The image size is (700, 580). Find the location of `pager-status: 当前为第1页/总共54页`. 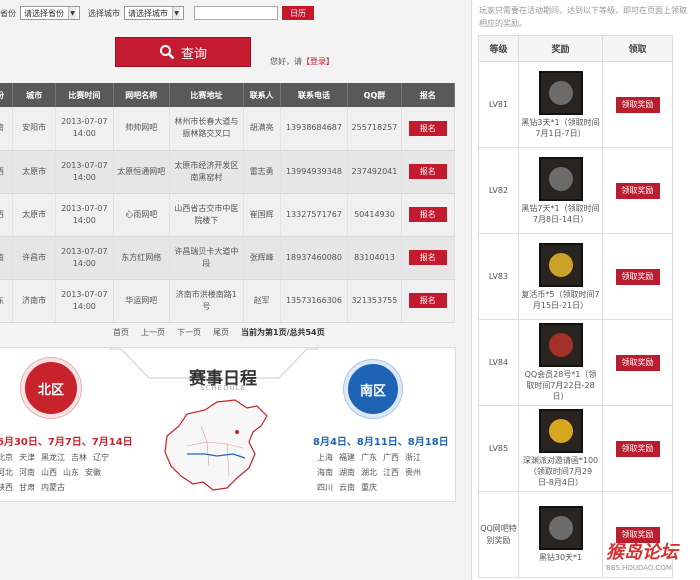

pager-status: 当前为第1页/总共54页 is located at coordinates (283, 332).